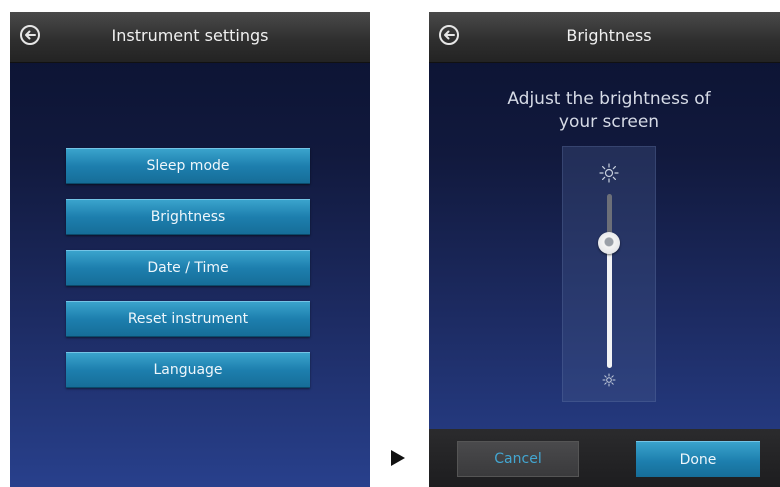 This screenshot has height=487, width=780. Describe the element at coordinates (188, 166) in the screenshot. I see `sleep-mode-button: Sleep mode` at that location.